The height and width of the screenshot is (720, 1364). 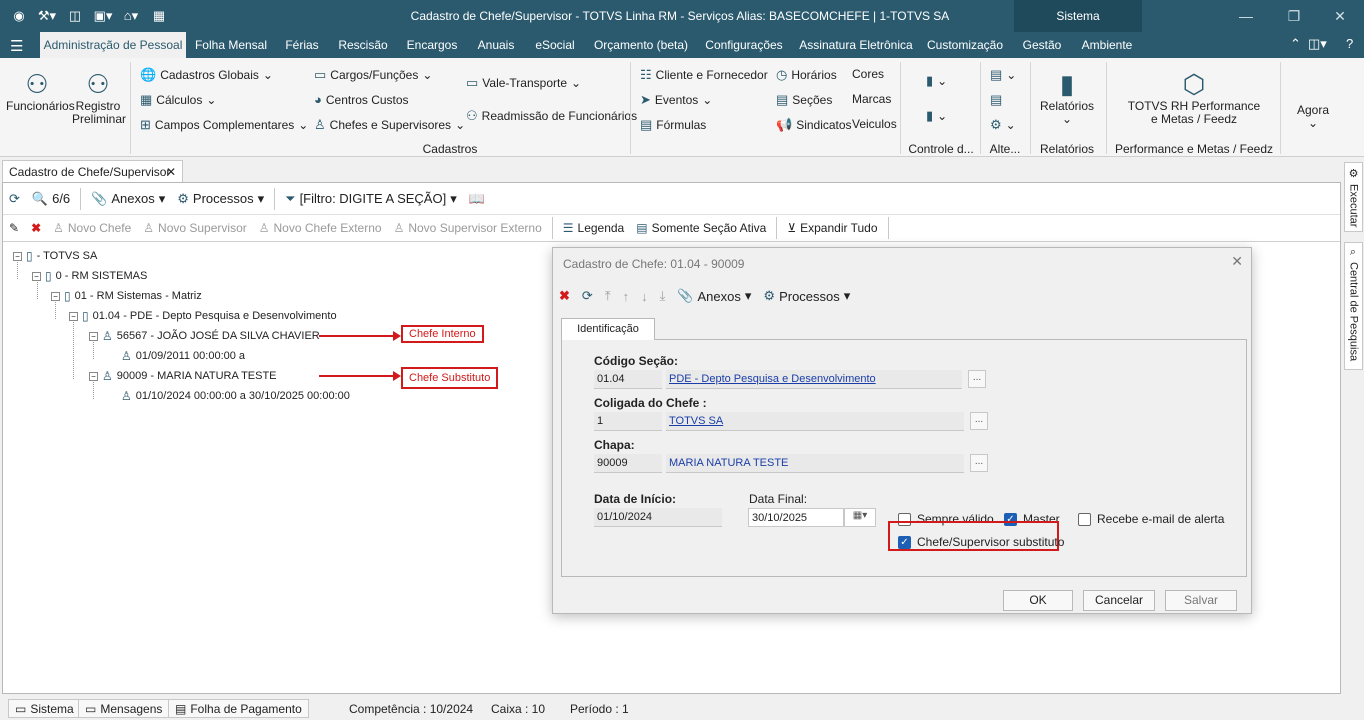 What do you see at coordinates (51, 199) in the screenshot?
I see `search-button: 🔍 6/6` at bounding box center [51, 199].